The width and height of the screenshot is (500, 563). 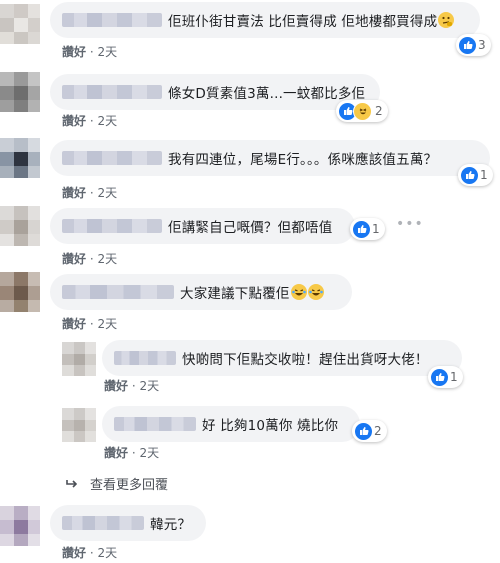 What do you see at coordinates (482, 45) in the screenshot?
I see `reaction-count: 3` at bounding box center [482, 45].